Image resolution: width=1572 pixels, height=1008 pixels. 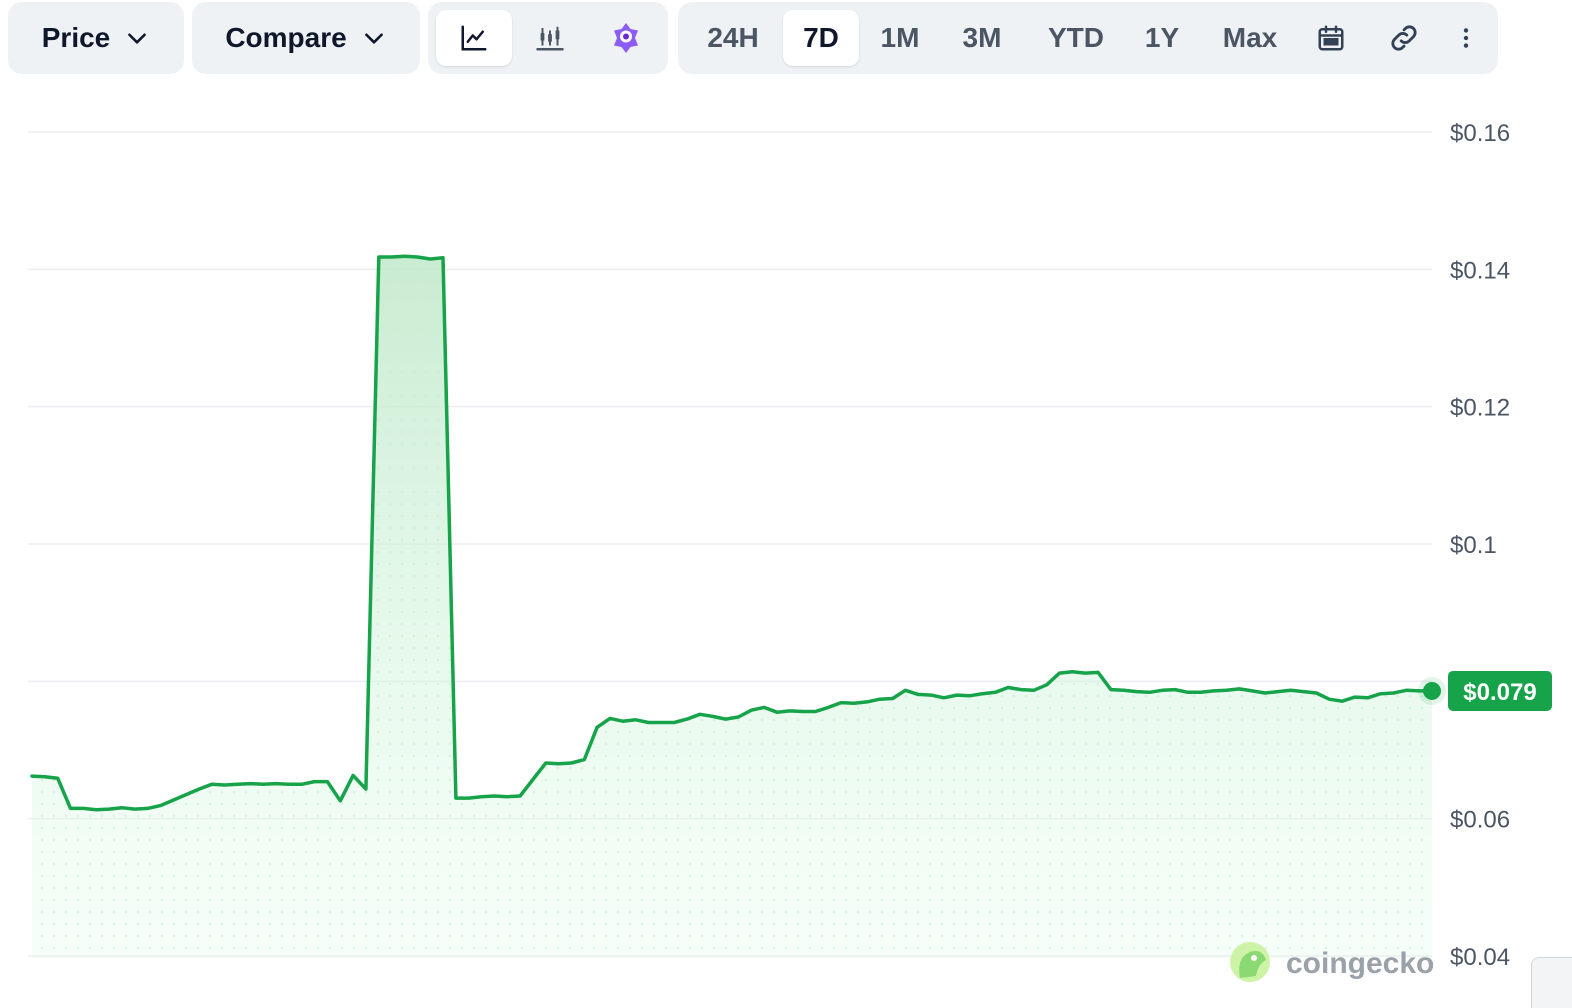 I want to click on y-tick-label: $0.1, so click(x=1473, y=545).